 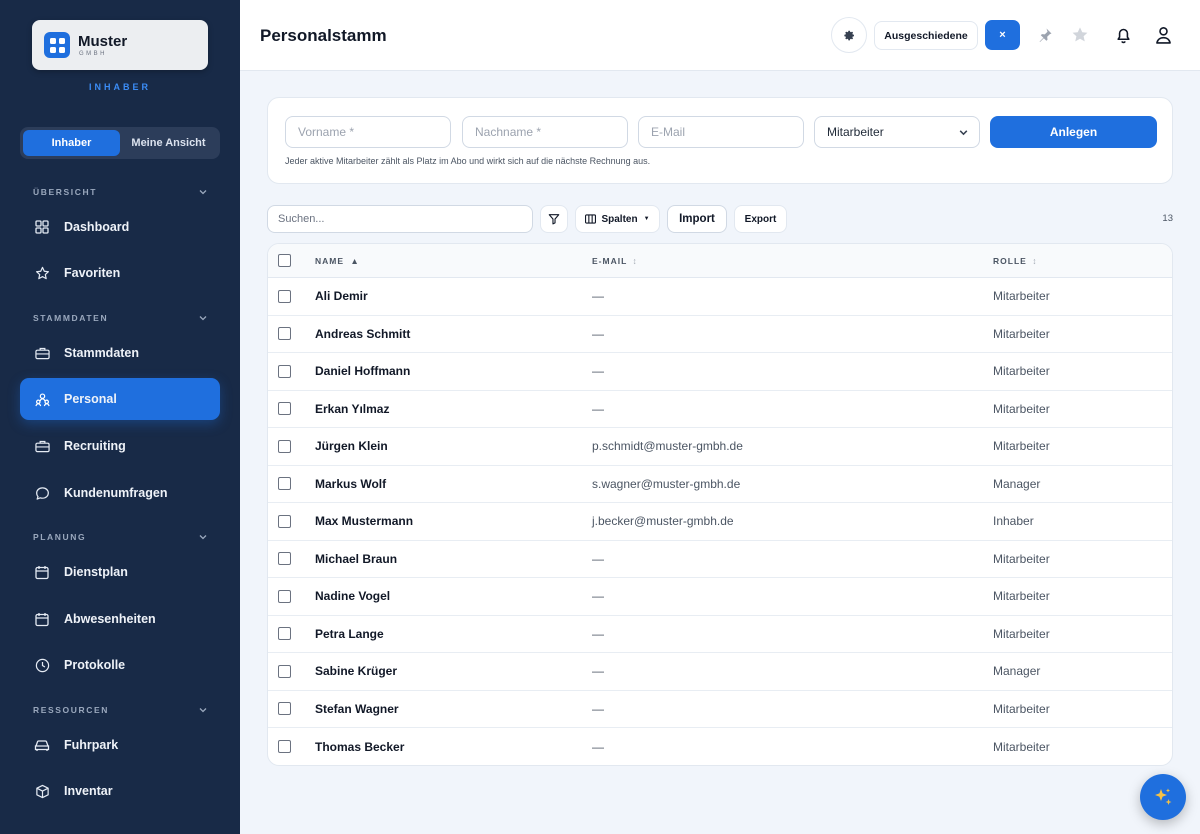 I want to click on caret-down-icon: ▼, so click(x=646, y=219).